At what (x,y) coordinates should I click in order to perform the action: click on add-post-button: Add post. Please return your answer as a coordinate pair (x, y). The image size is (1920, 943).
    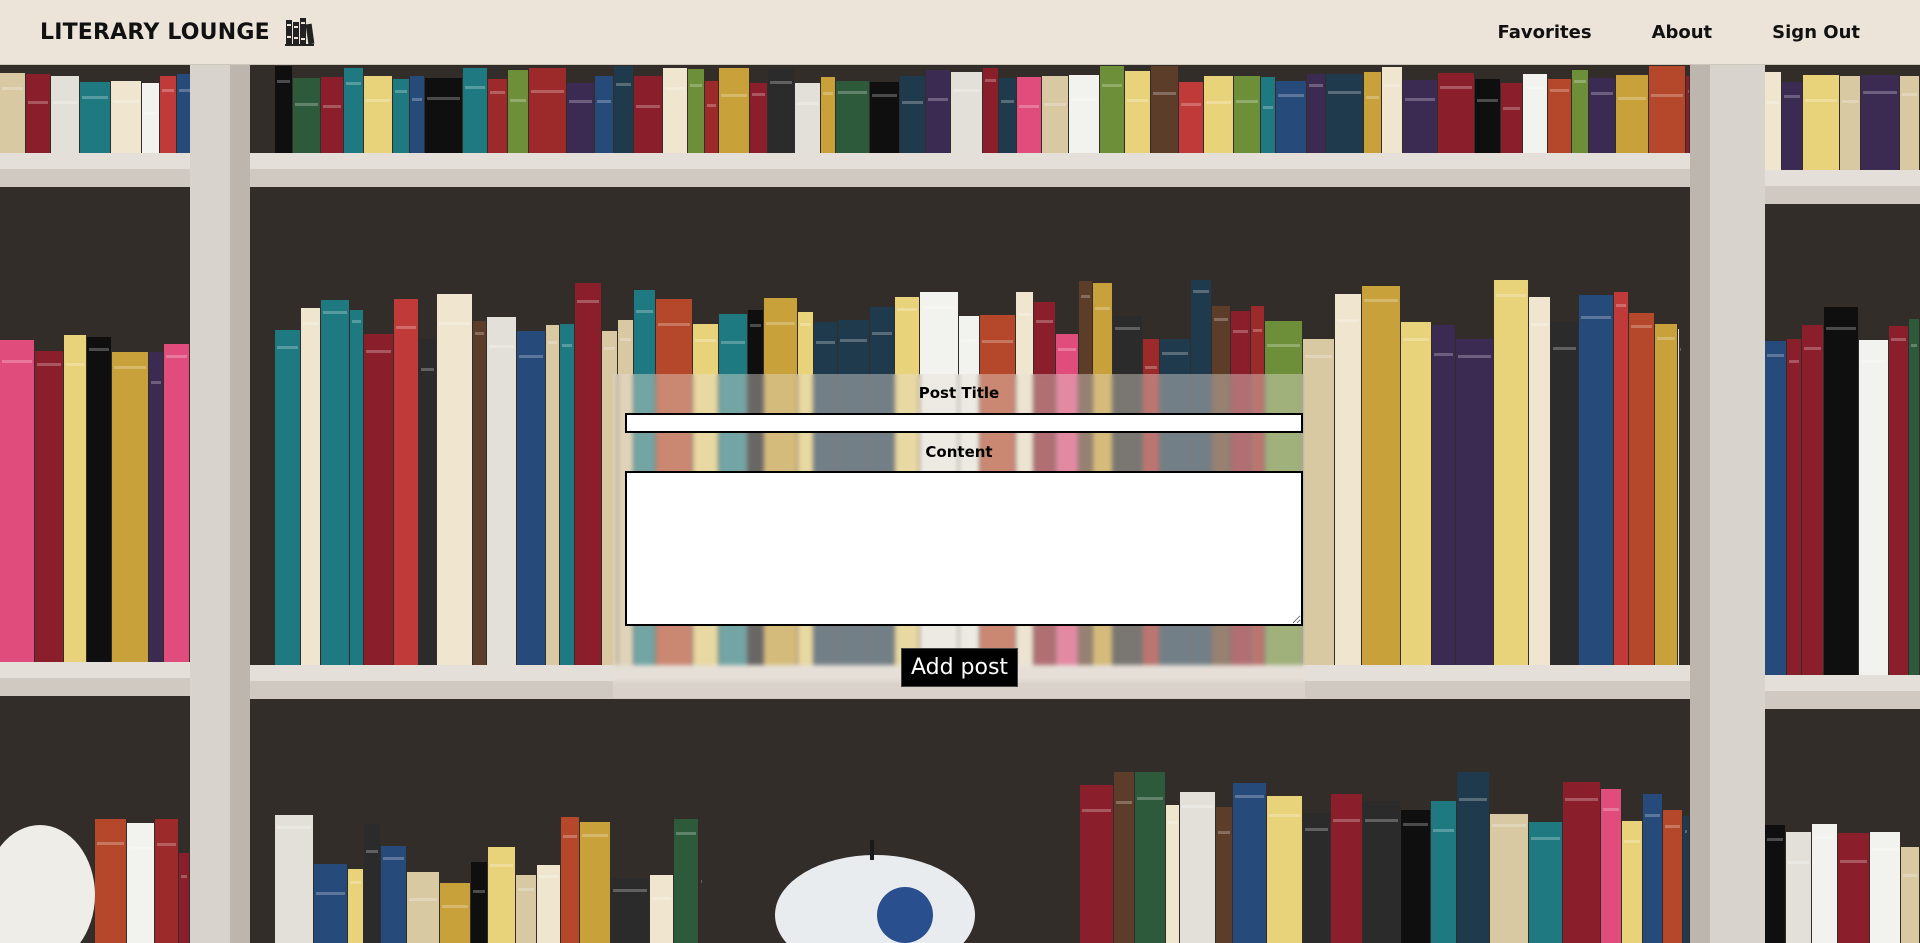
    Looking at the image, I should click on (959, 667).